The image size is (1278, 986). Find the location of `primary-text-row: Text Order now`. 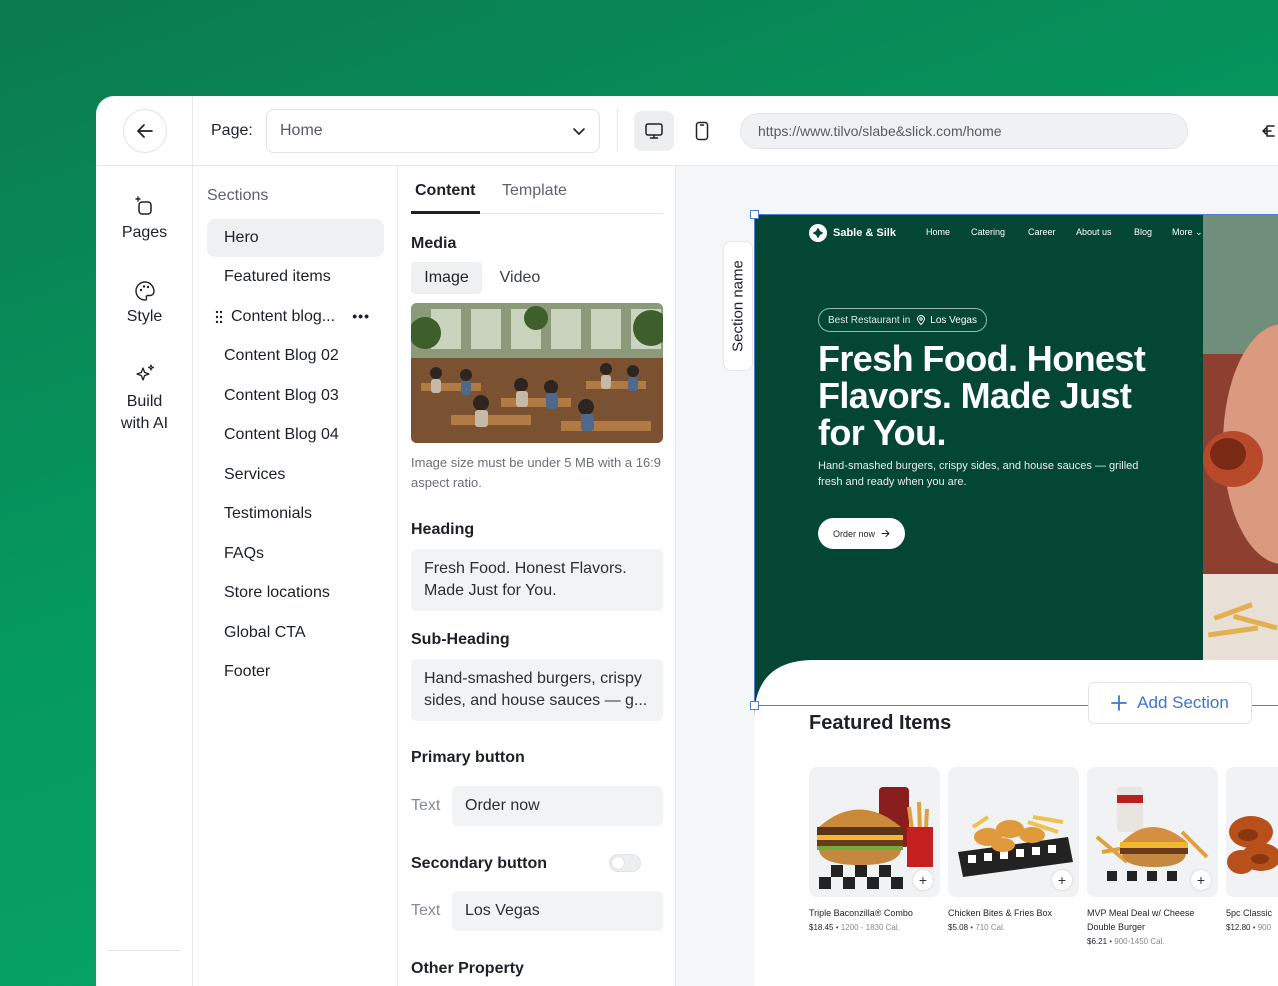

primary-text-row: Text Order now is located at coordinates (537, 806).